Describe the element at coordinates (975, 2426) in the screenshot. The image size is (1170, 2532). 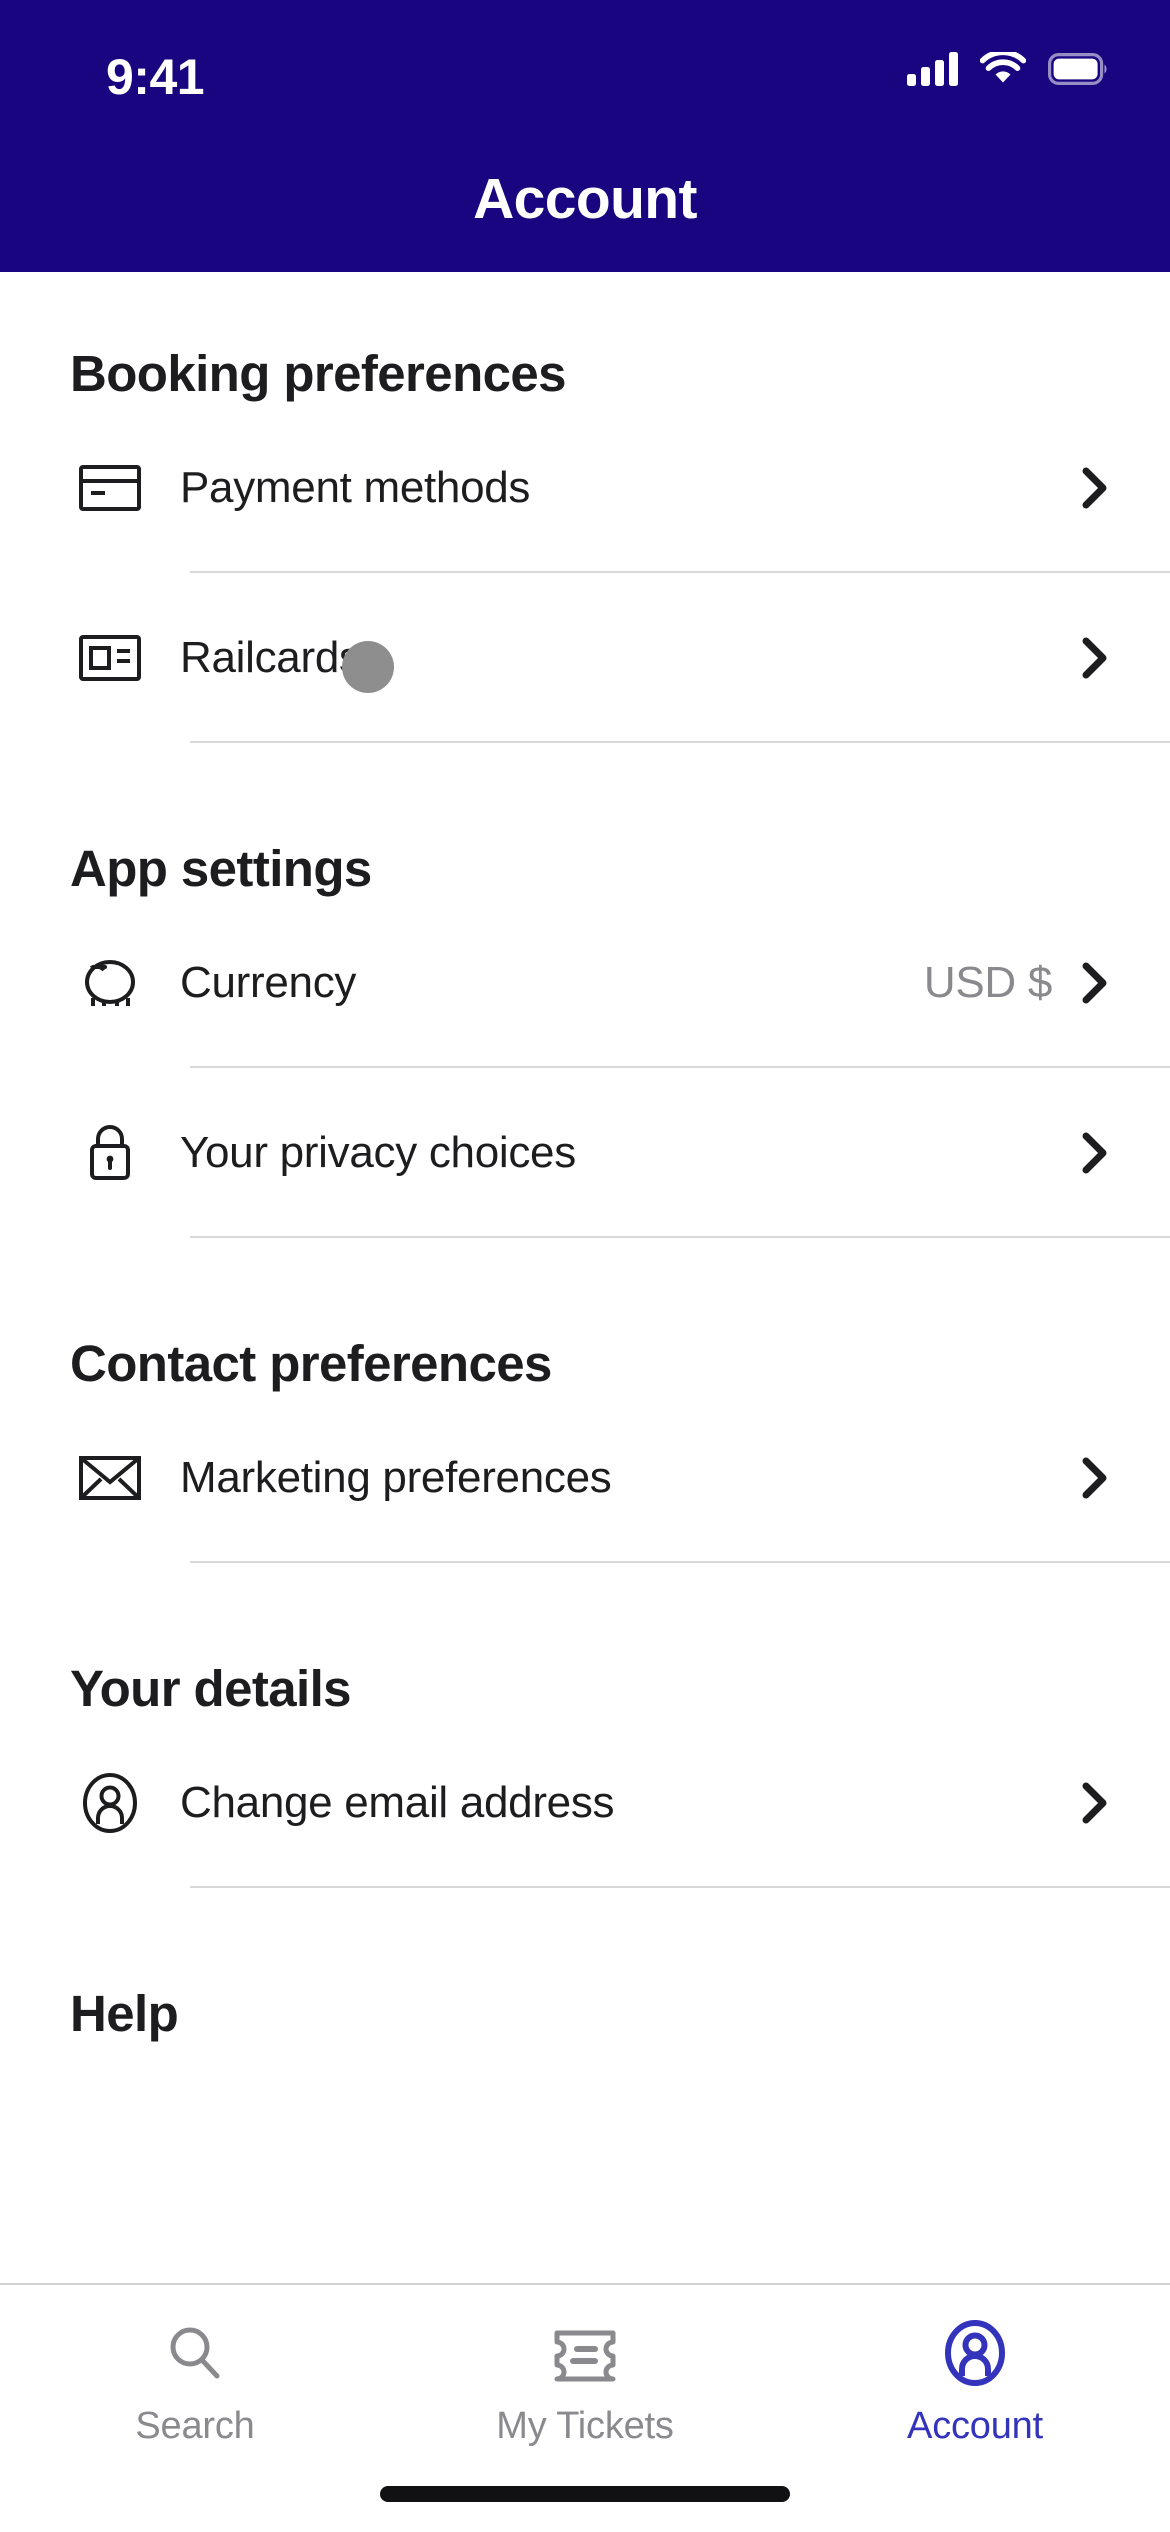
I see `tab-label: Account` at that location.